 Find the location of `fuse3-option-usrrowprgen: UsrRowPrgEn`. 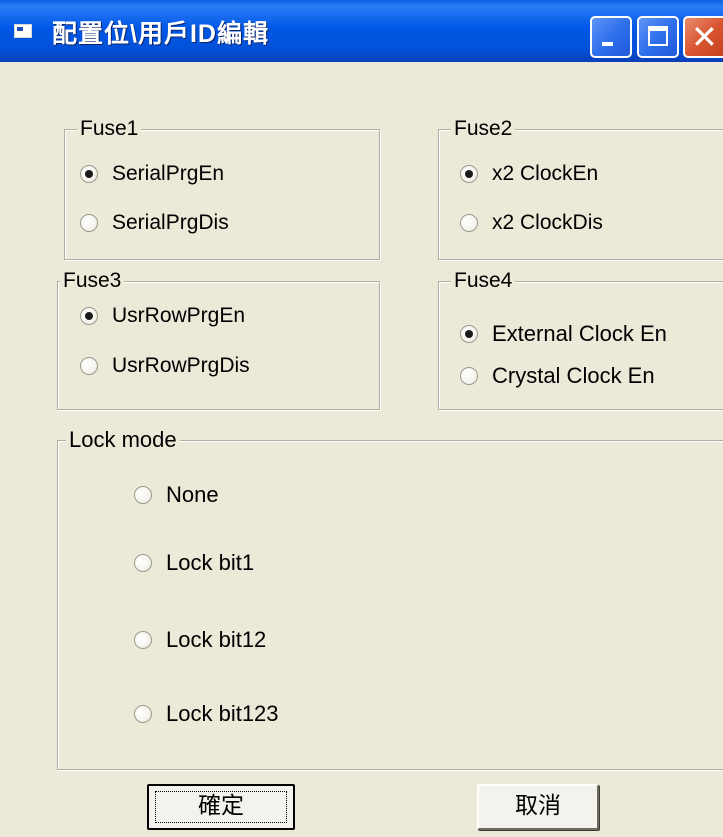

fuse3-option-usrrowprgen: UsrRowPrgEn is located at coordinates (162, 316).